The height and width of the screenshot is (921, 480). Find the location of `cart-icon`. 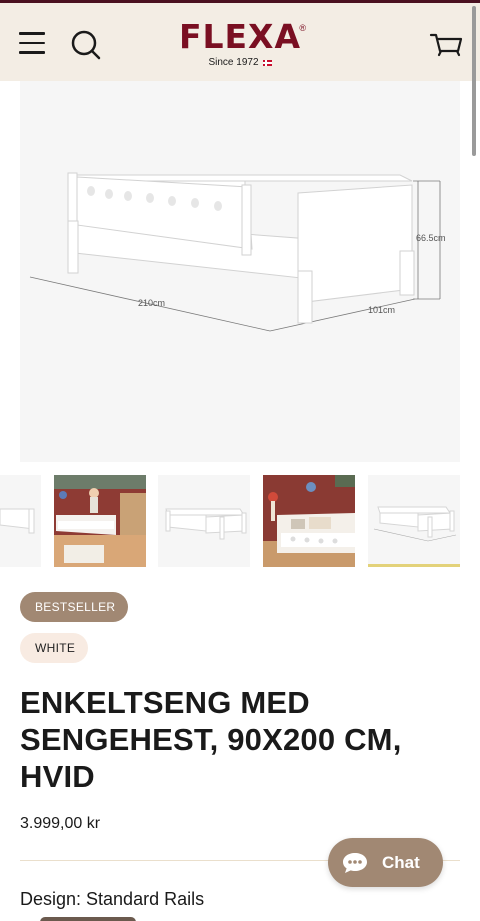

cart-icon is located at coordinates (446, 45).